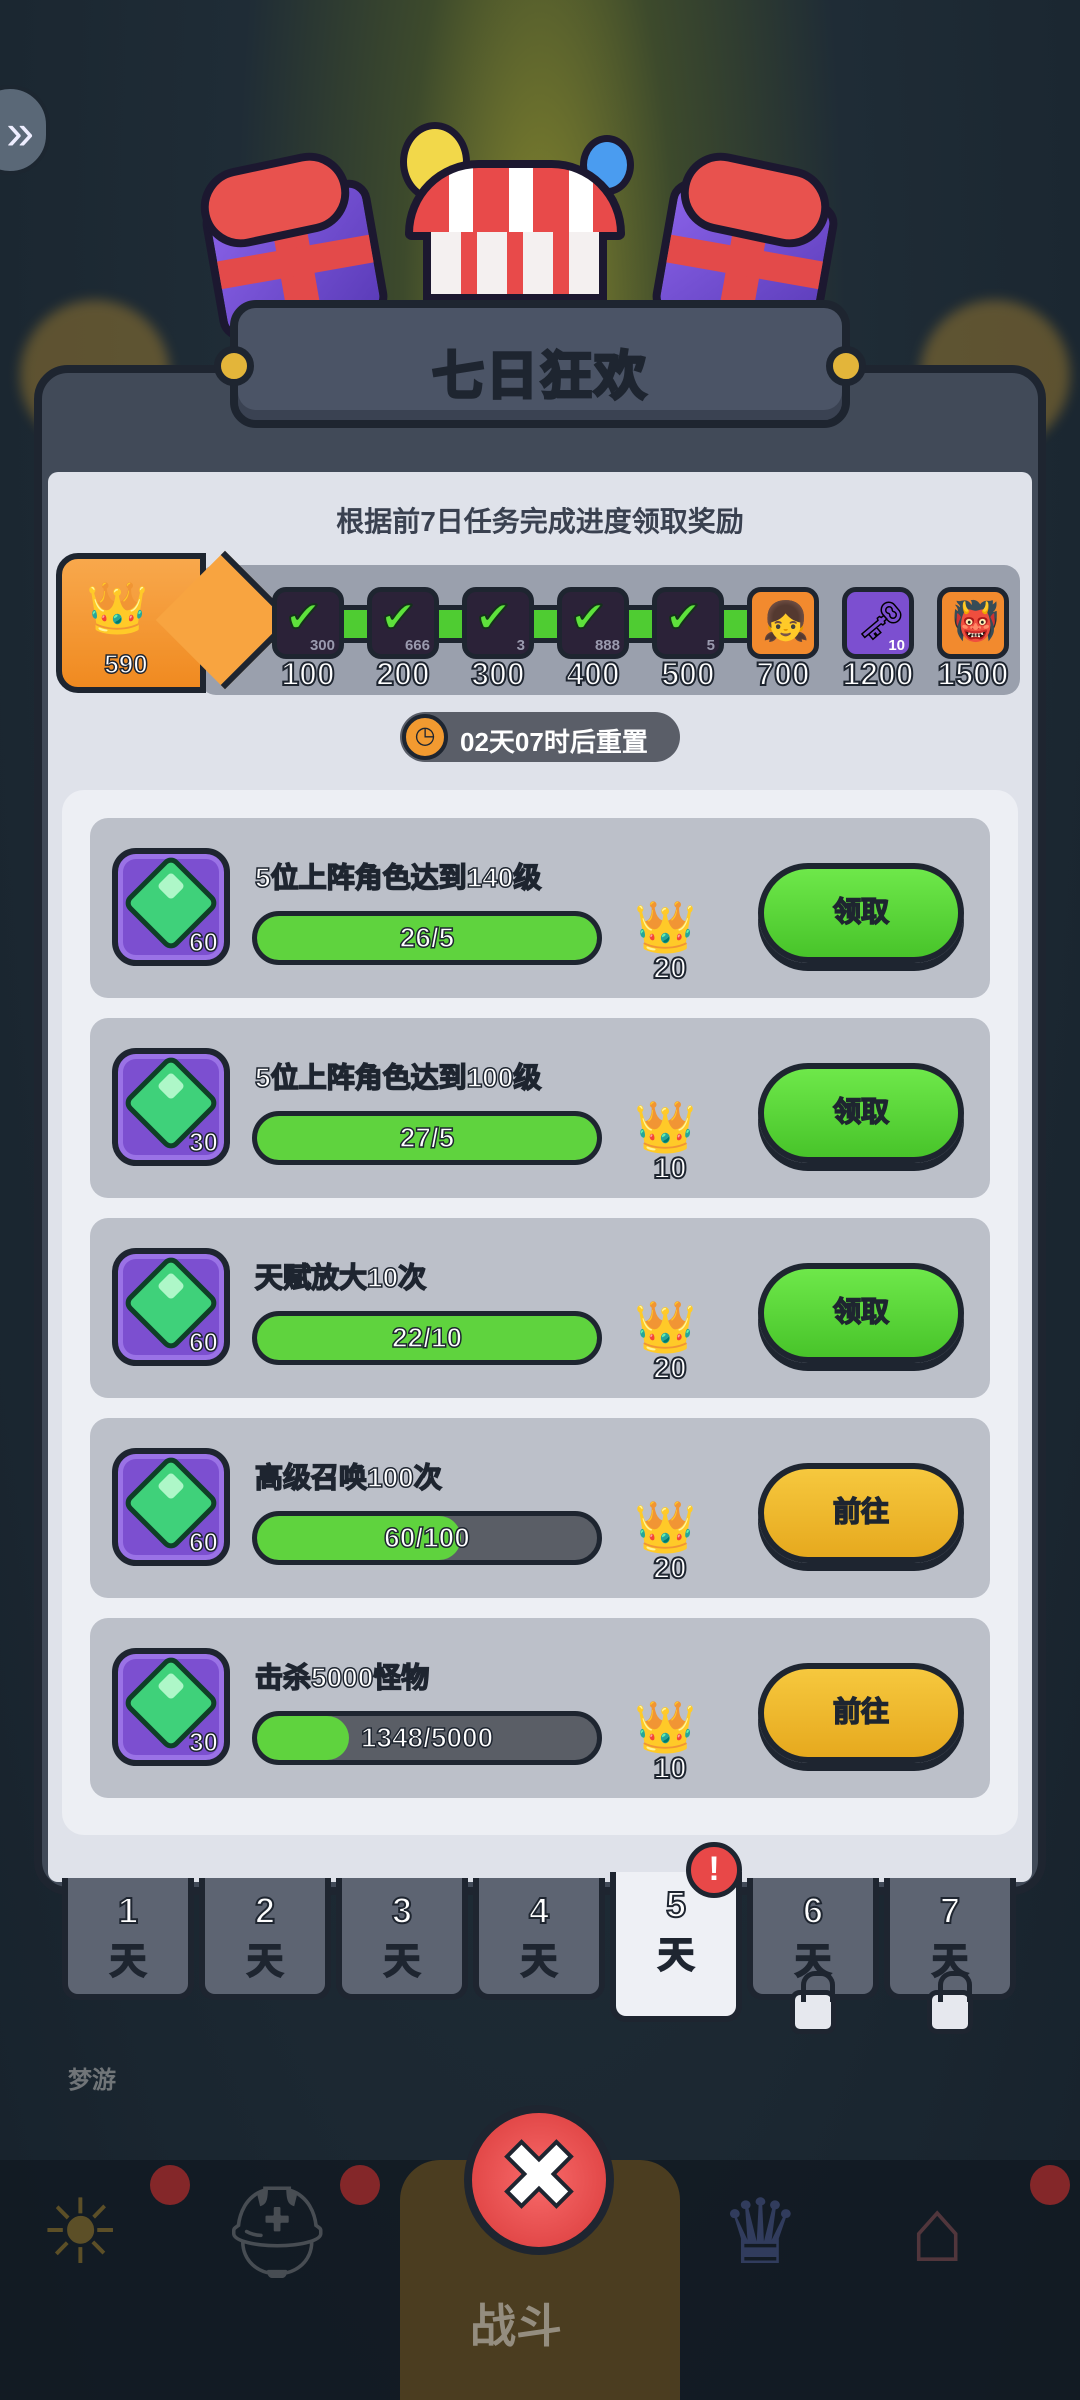 This screenshot has height=2400, width=1080. I want to click on task-row: 60 高级召唤100次 60/100 👑 20 前往, so click(540, 1508).